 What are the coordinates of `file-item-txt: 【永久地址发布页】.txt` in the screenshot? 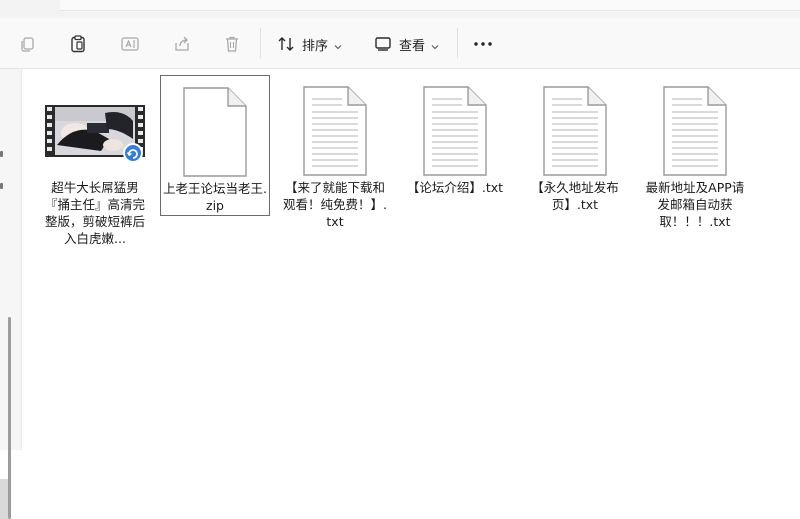 It's located at (575, 164).